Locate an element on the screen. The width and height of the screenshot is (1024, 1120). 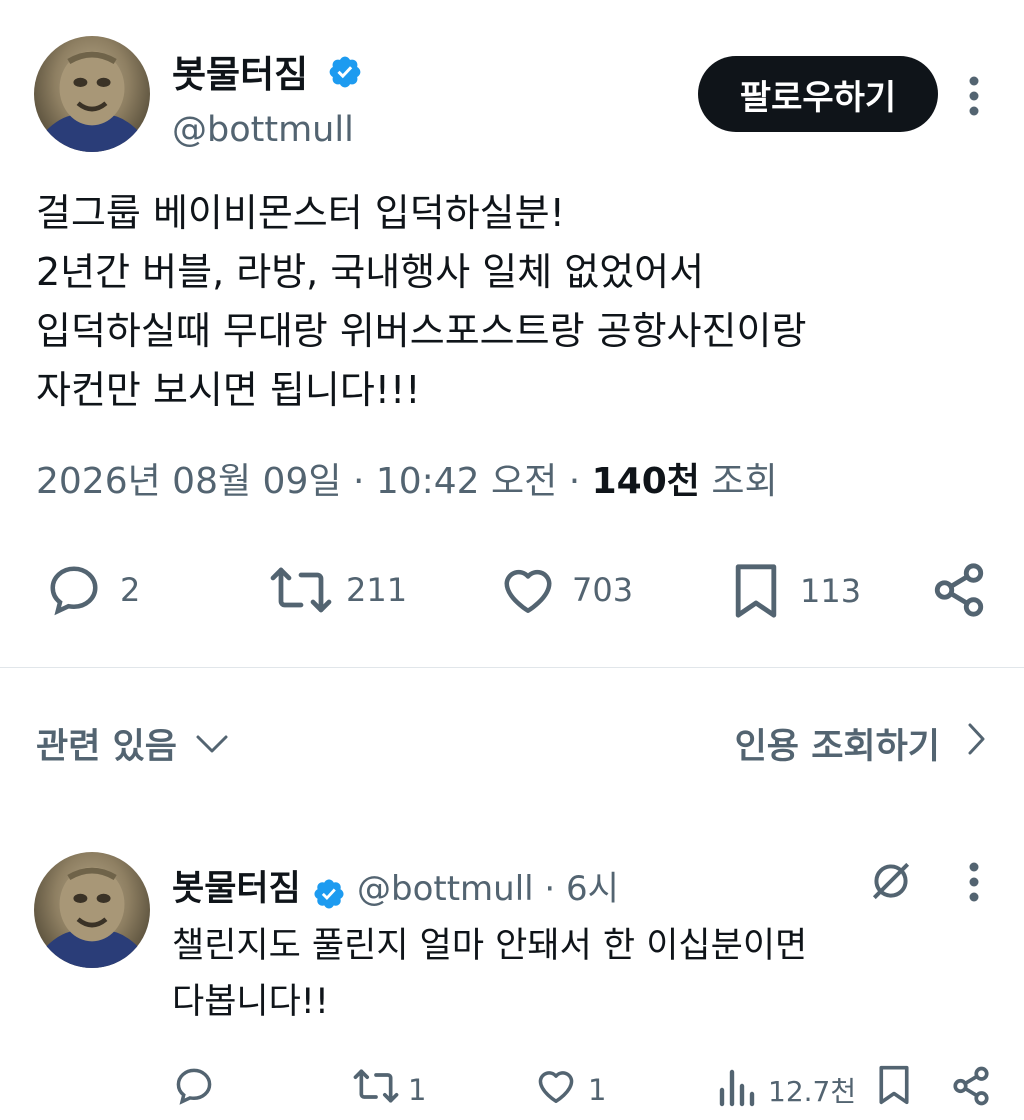
tweet-meta: 2026년 08월 09일 · 10:42 오전 · 140천 조회 is located at coordinates (407, 478).